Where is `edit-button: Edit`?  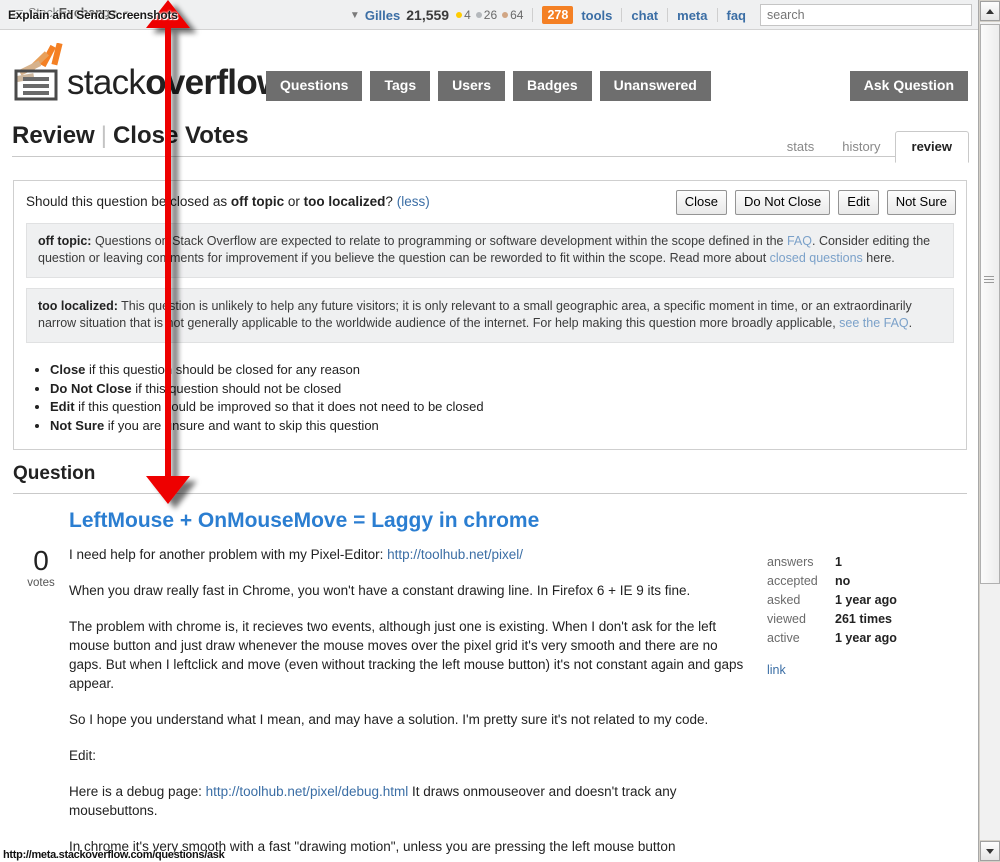
edit-button: Edit is located at coordinates (858, 202).